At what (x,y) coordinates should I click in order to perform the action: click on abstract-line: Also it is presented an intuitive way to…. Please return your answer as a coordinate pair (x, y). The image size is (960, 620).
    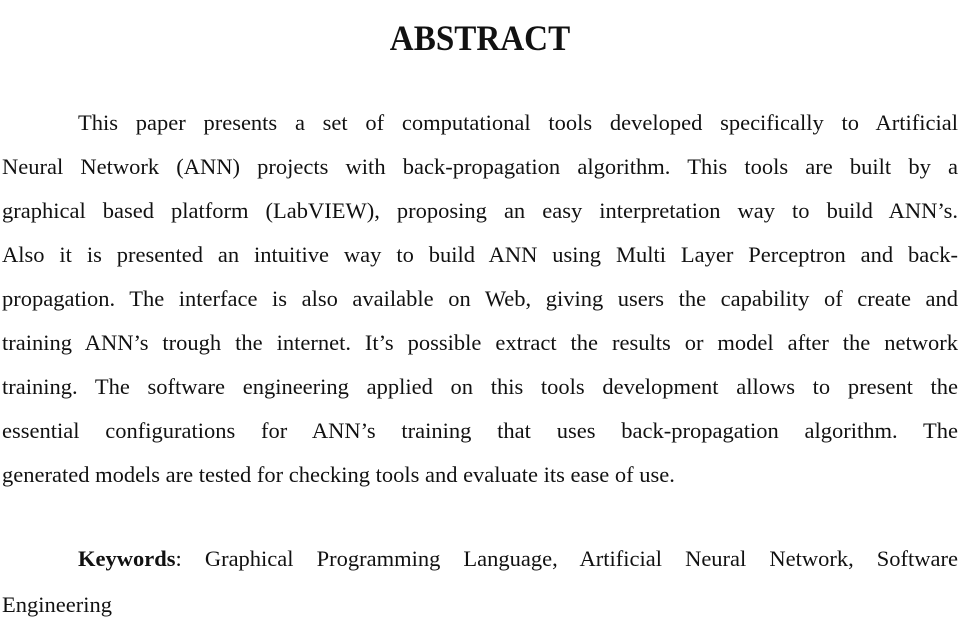
    Looking at the image, I should click on (480, 254).